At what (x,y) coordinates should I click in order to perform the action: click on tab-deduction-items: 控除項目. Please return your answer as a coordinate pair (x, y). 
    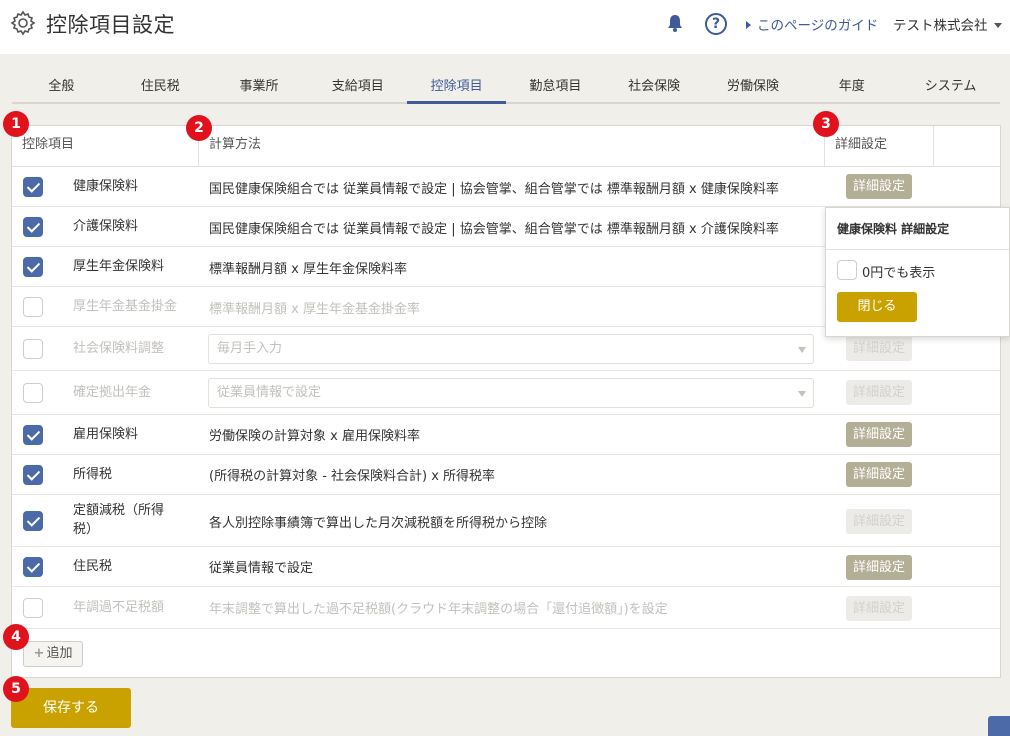
    Looking at the image, I should click on (456, 89).